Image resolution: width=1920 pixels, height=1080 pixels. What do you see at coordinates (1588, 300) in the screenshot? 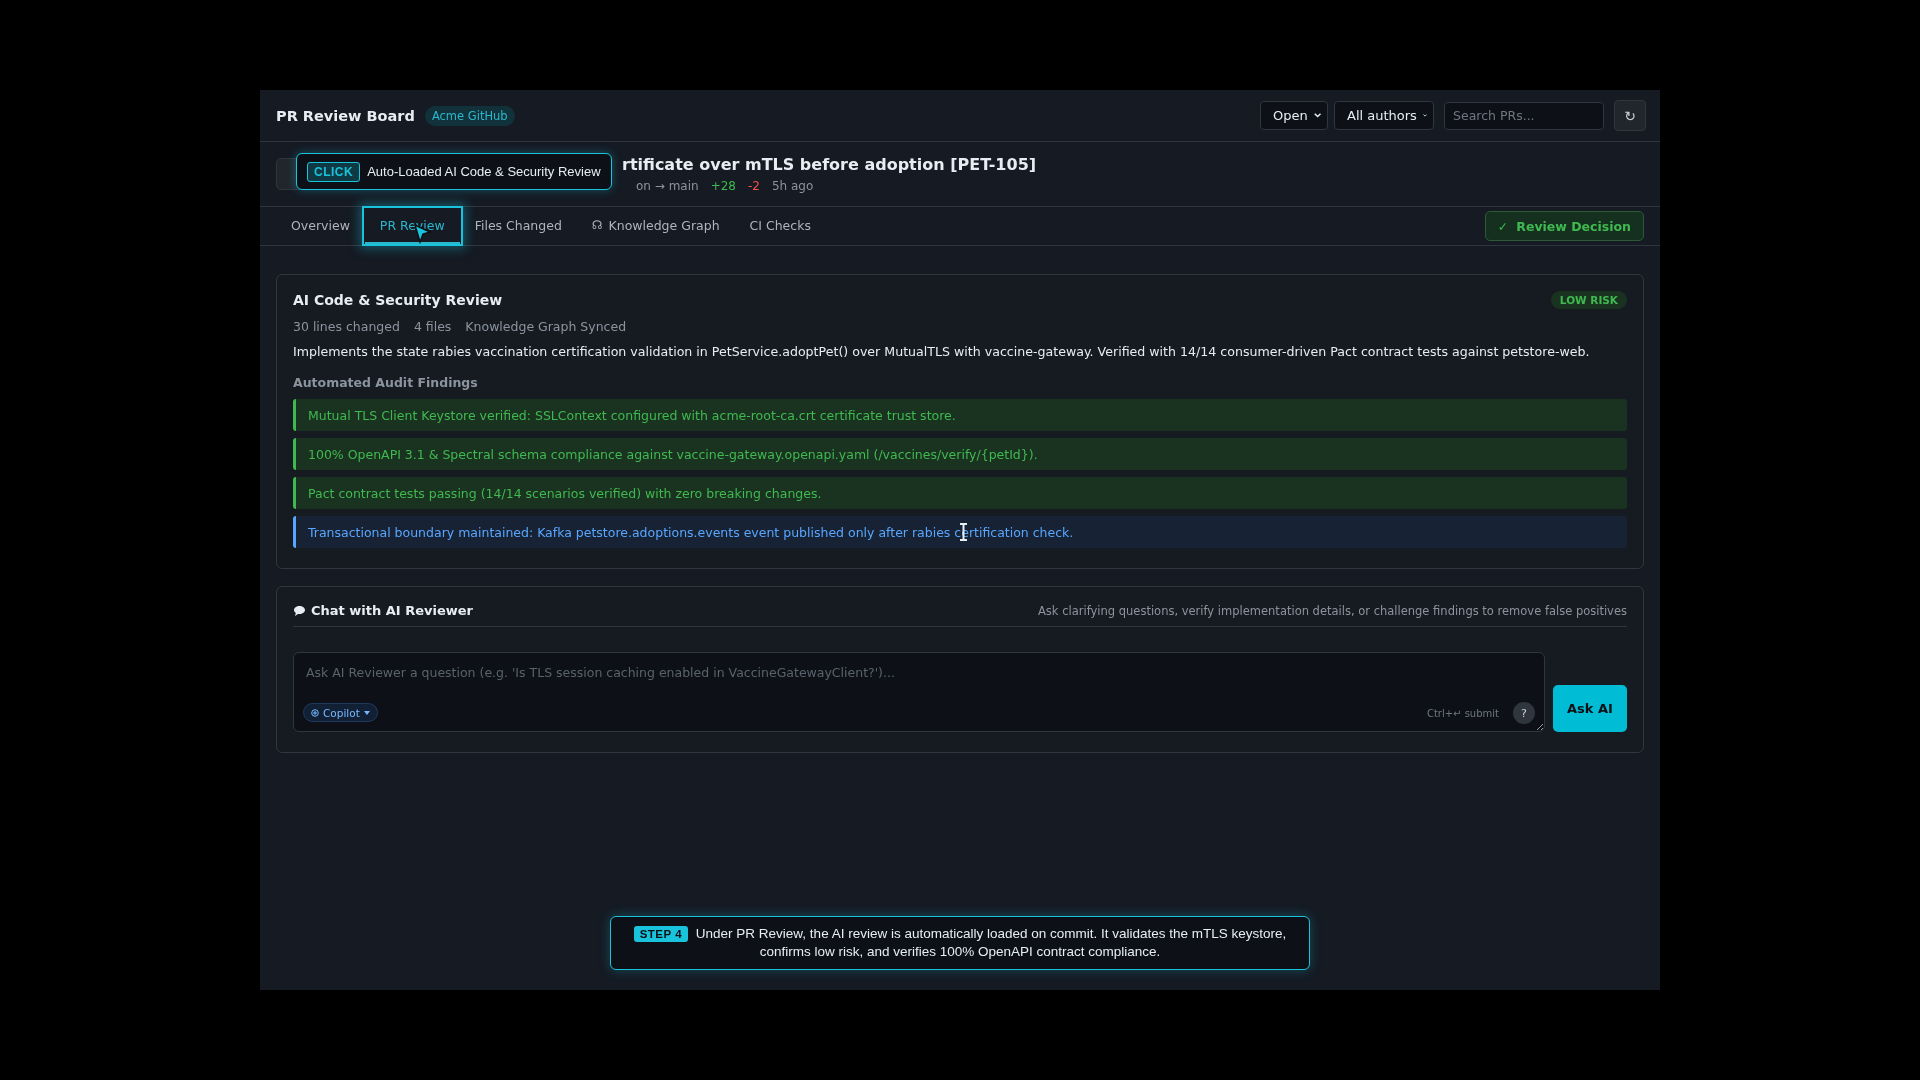
I see `risk-badge: LOW RISK` at bounding box center [1588, 300].